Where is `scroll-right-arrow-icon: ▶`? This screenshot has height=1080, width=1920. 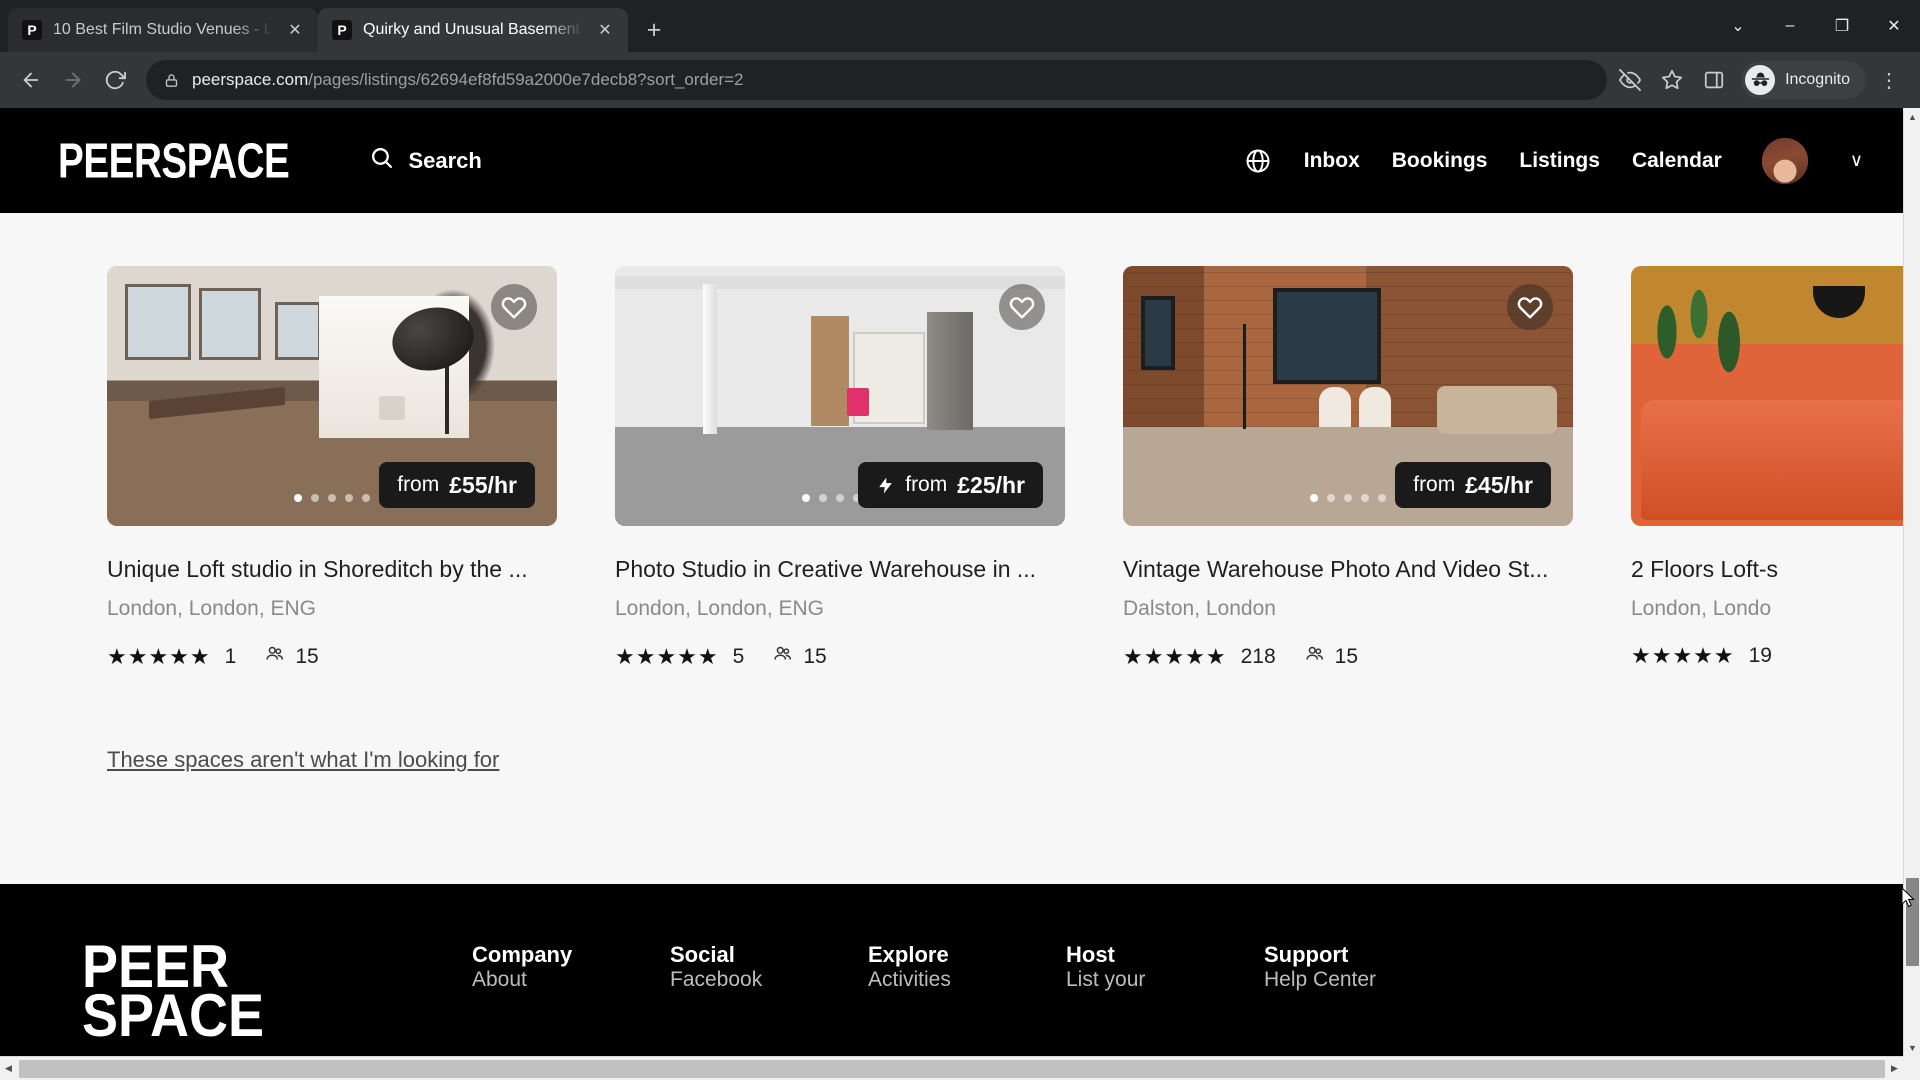 scroll-right-arrow-icon: ▶ is located at coordinates (1894, 1068).